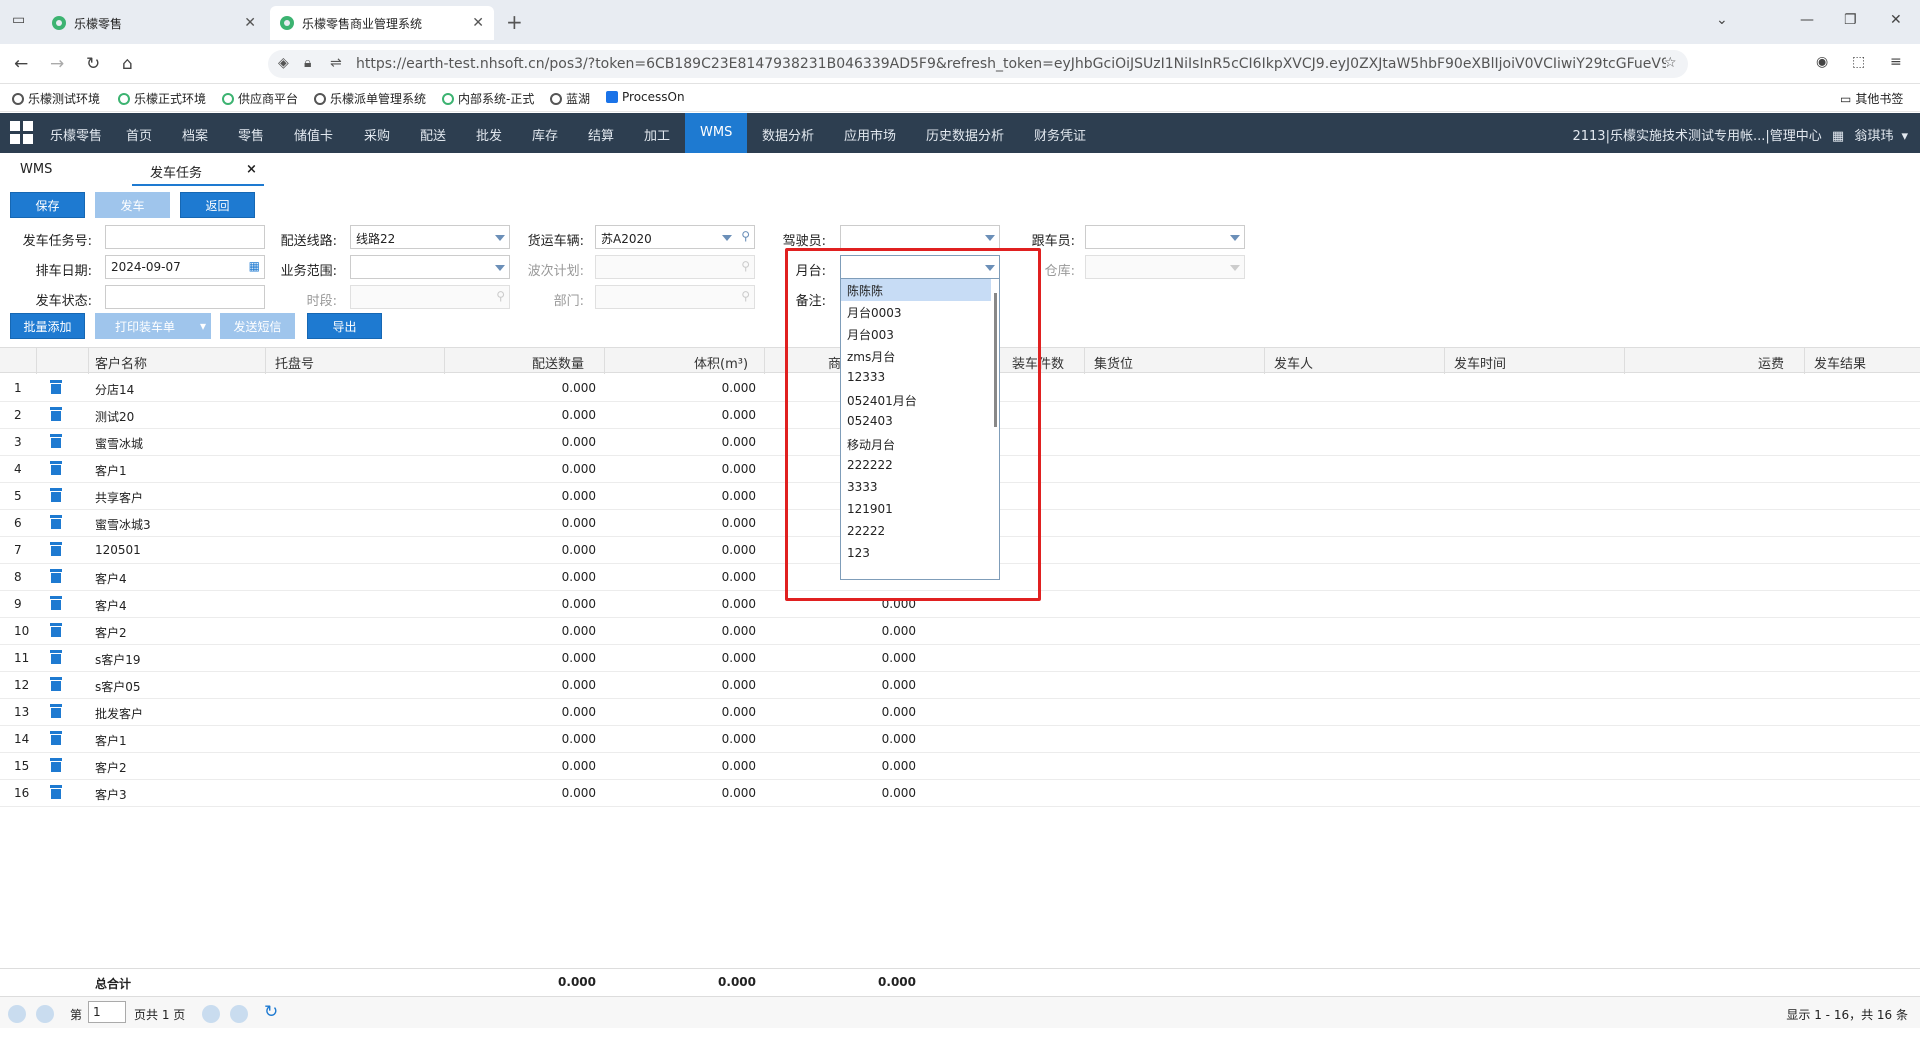 Image resolution: width=1920 pixels, height=1040 pixels. I want to click on col-collect: 集货位, so click(1113, 362).